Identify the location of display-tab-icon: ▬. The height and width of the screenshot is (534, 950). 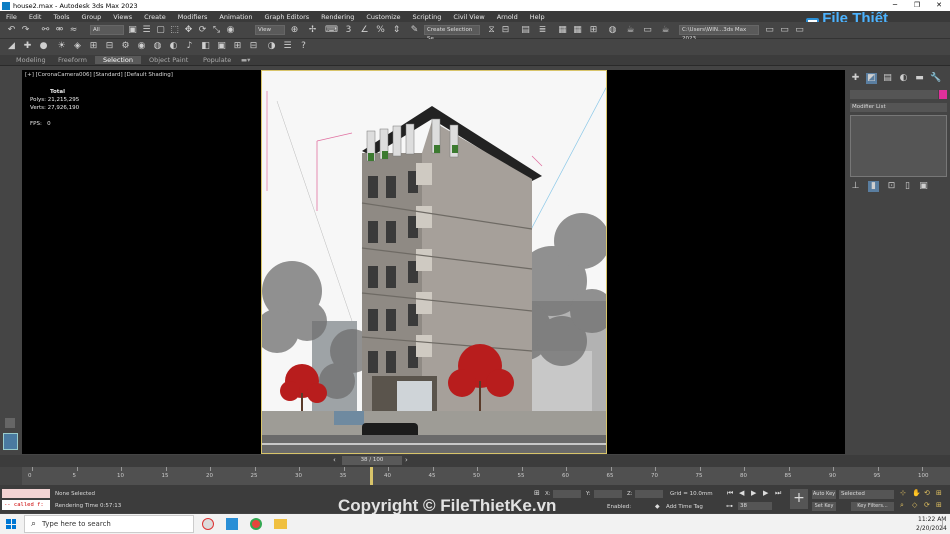
(919, 78).